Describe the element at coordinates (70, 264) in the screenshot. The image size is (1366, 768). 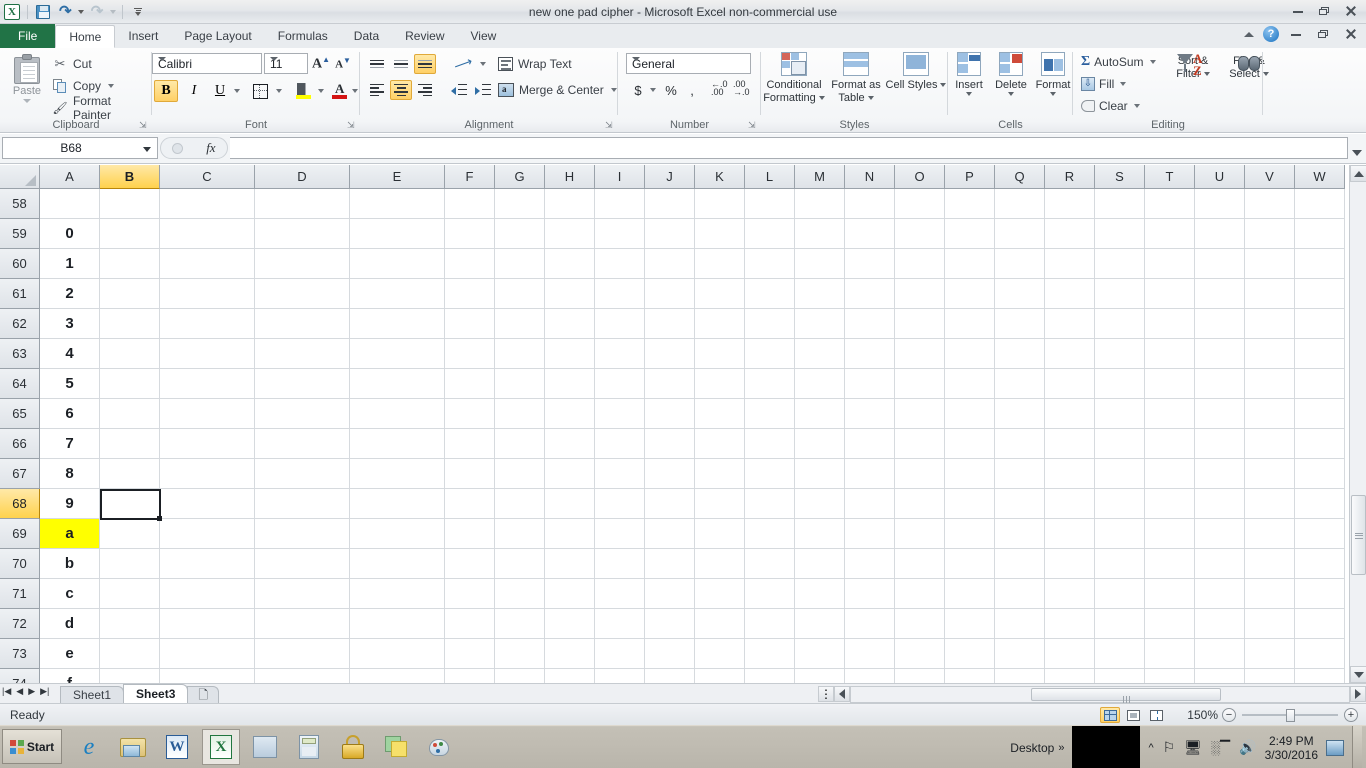
I see `cell-A60: 1` at that location.